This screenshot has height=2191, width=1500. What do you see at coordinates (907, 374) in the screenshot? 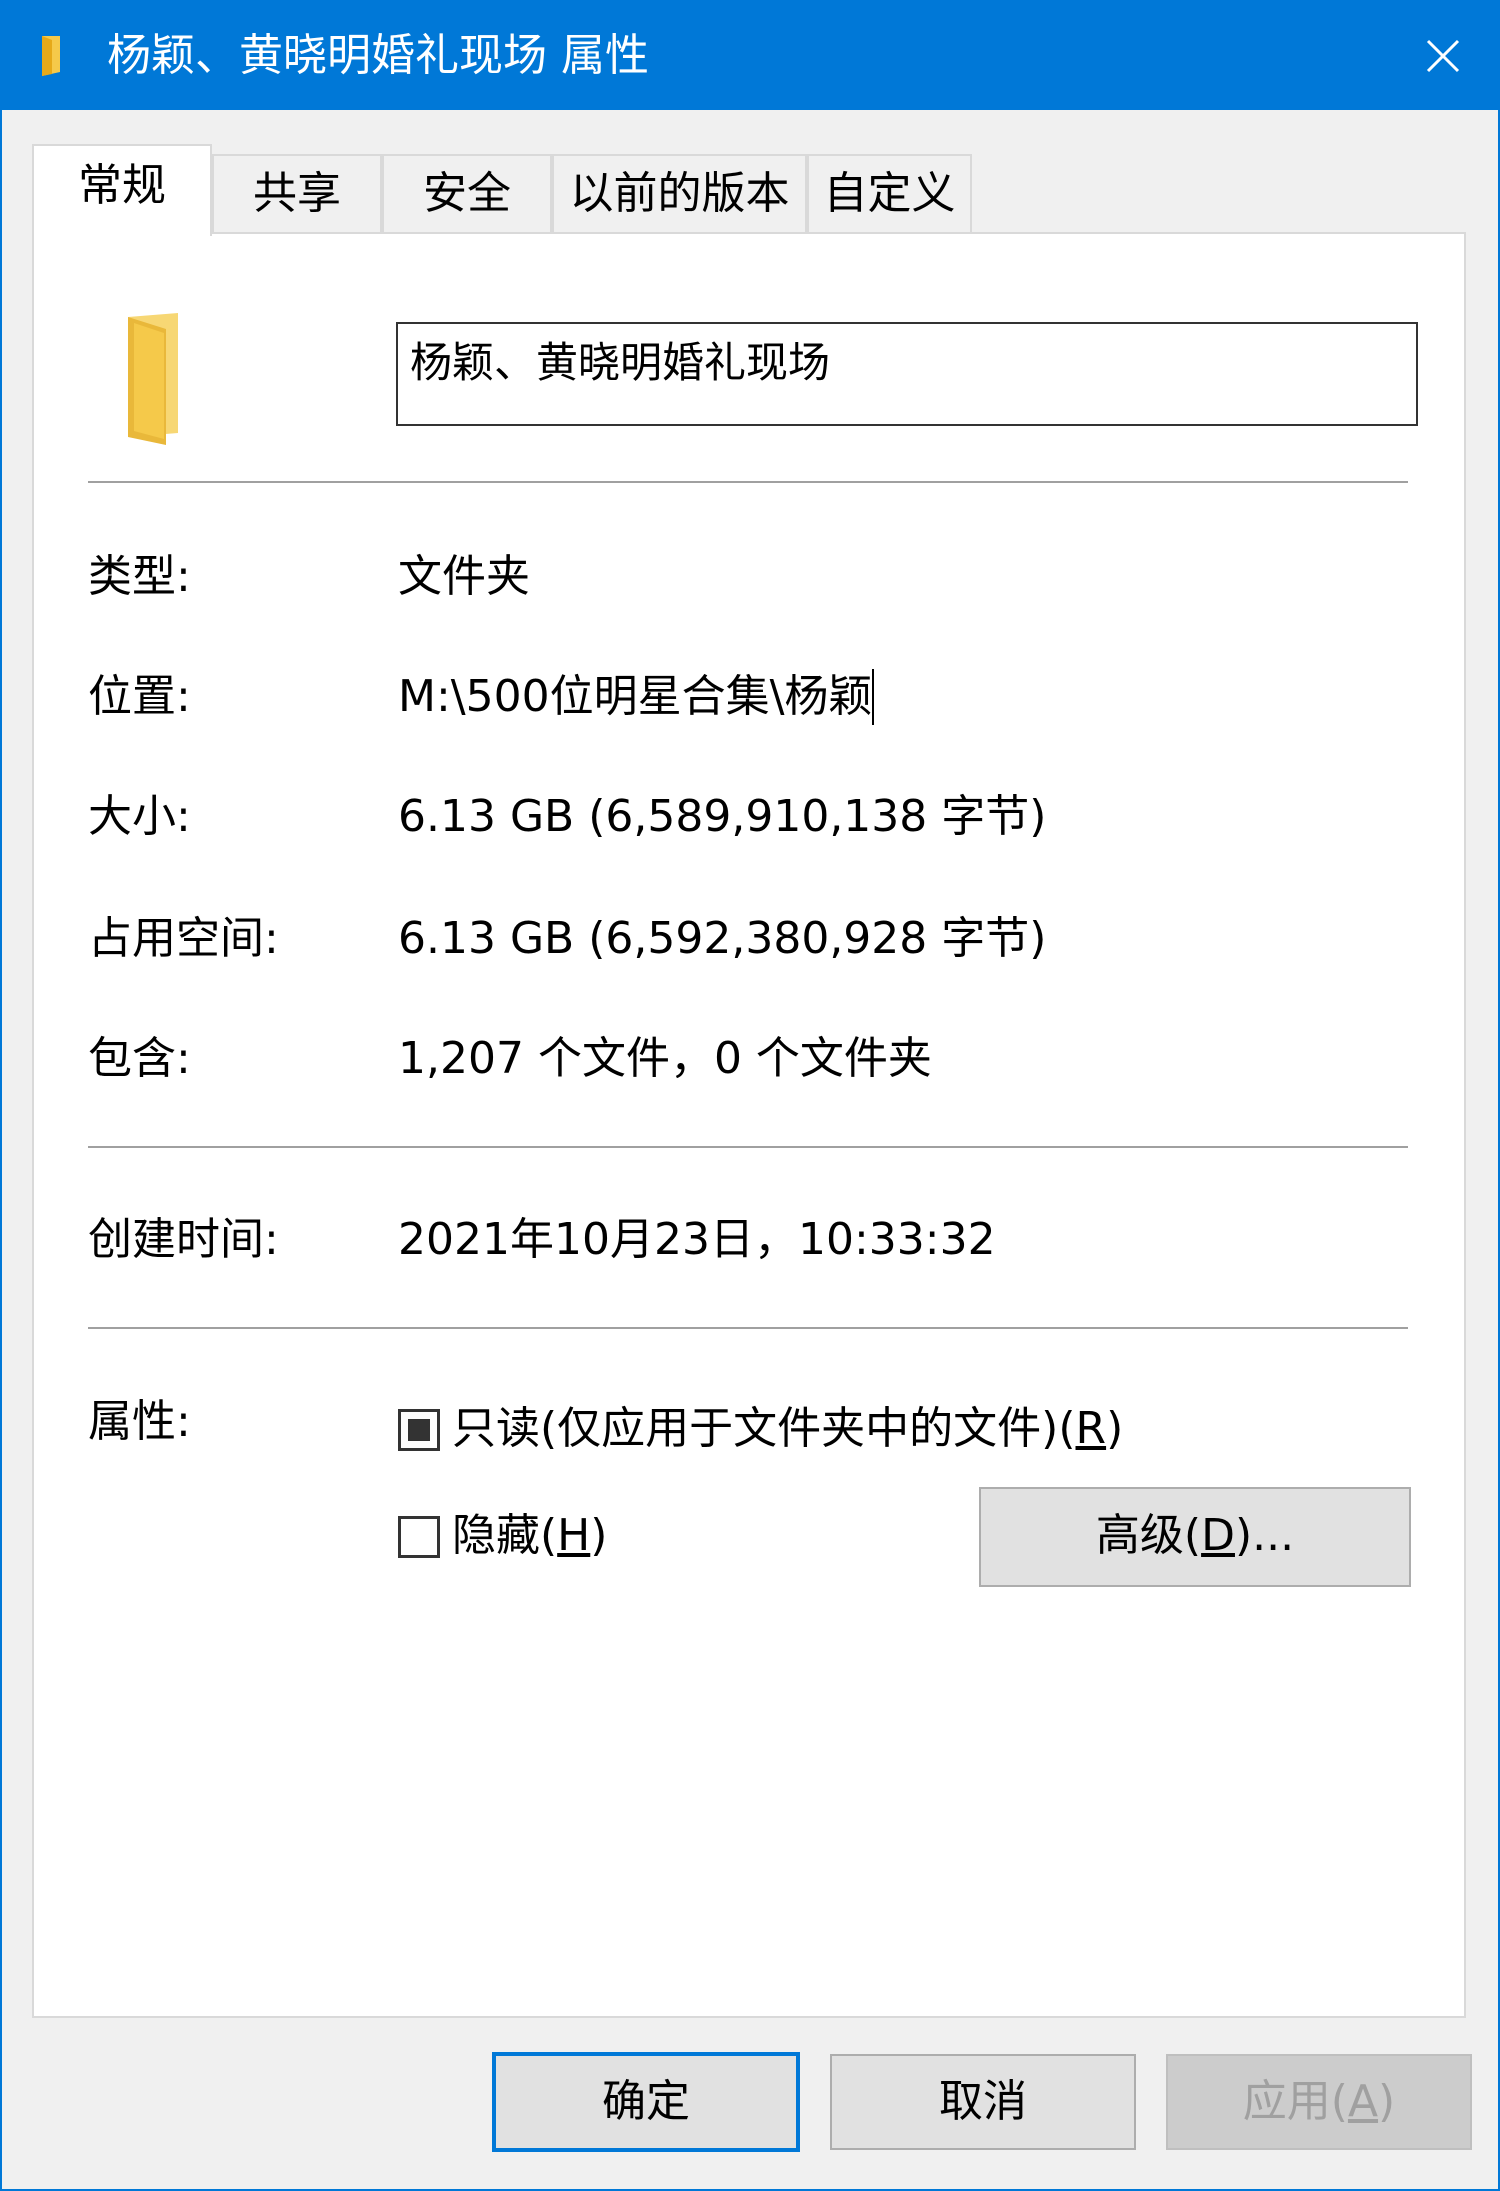
I see `folder-name-input` at bounding box center [907, 374].